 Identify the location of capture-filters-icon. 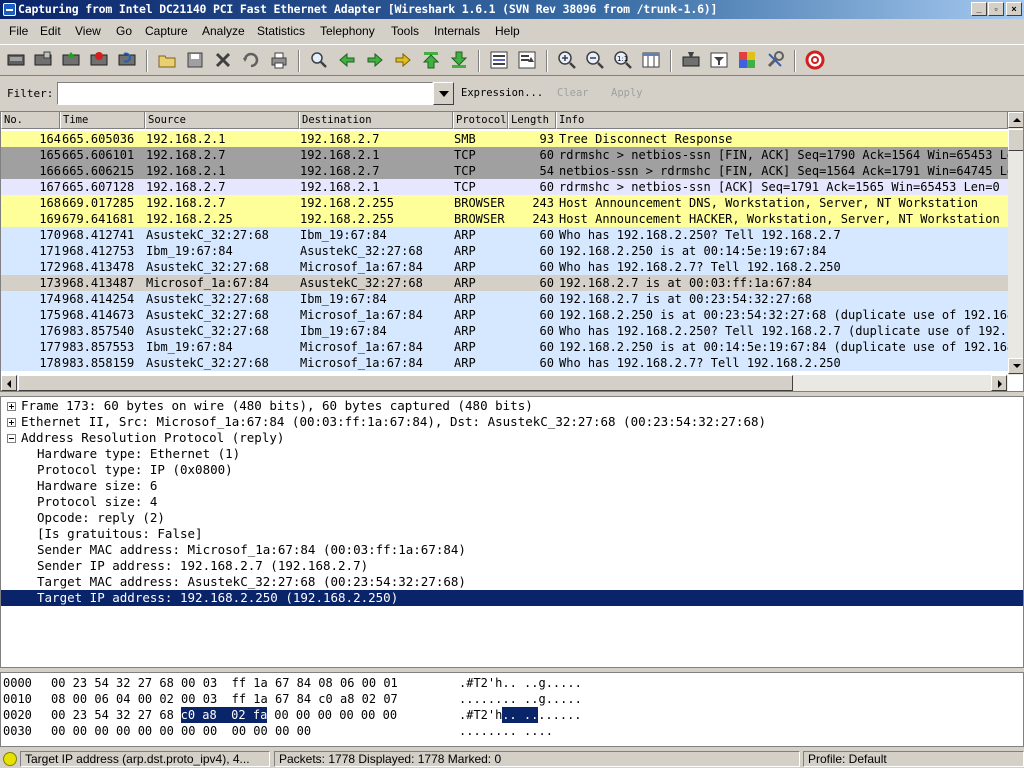
(691, 60).